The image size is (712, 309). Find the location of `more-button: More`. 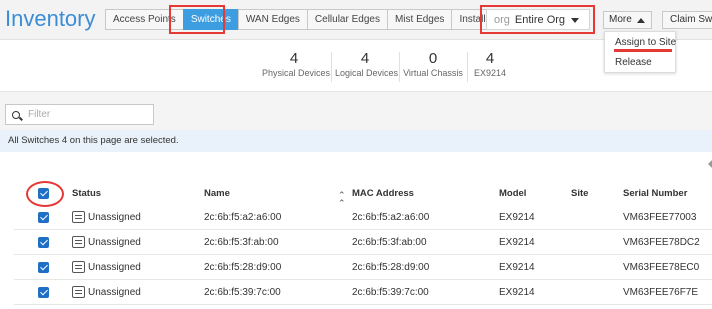

more-button: More is located at coordinates (627, 20).